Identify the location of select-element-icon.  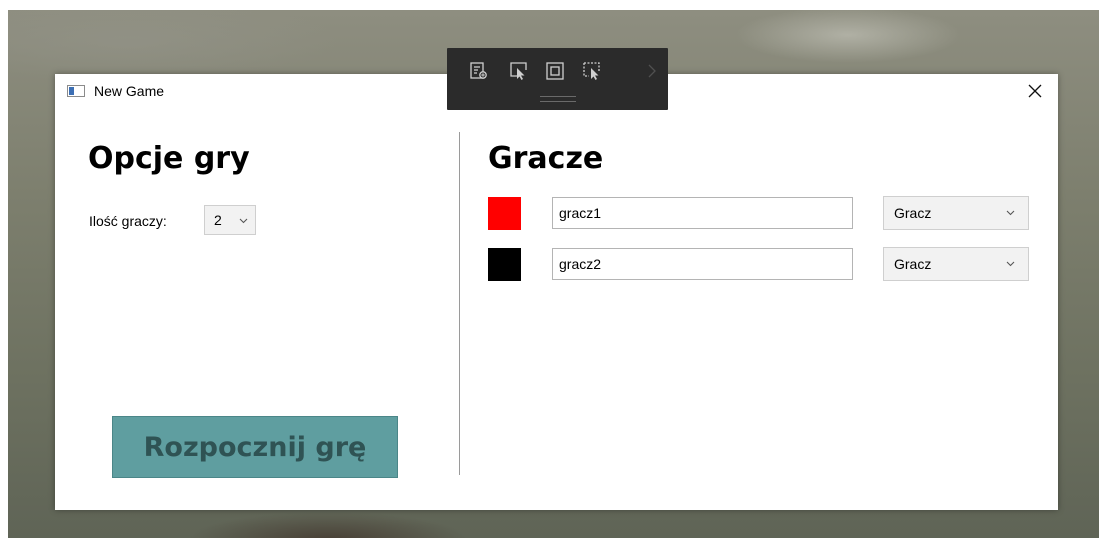
(518, 71).